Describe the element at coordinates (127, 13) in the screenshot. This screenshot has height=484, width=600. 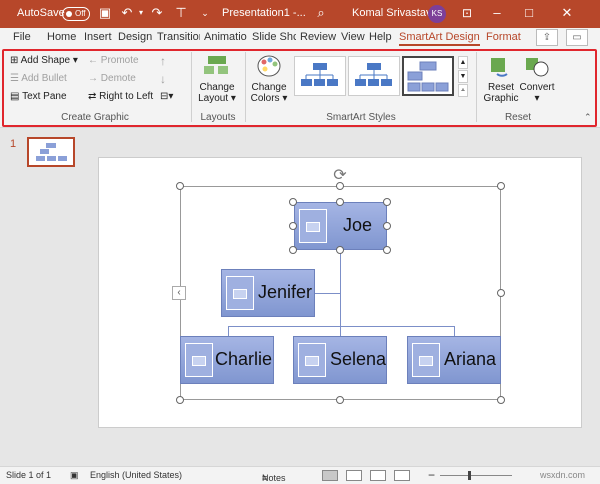
I see `undo-icon: ↶` at that location.